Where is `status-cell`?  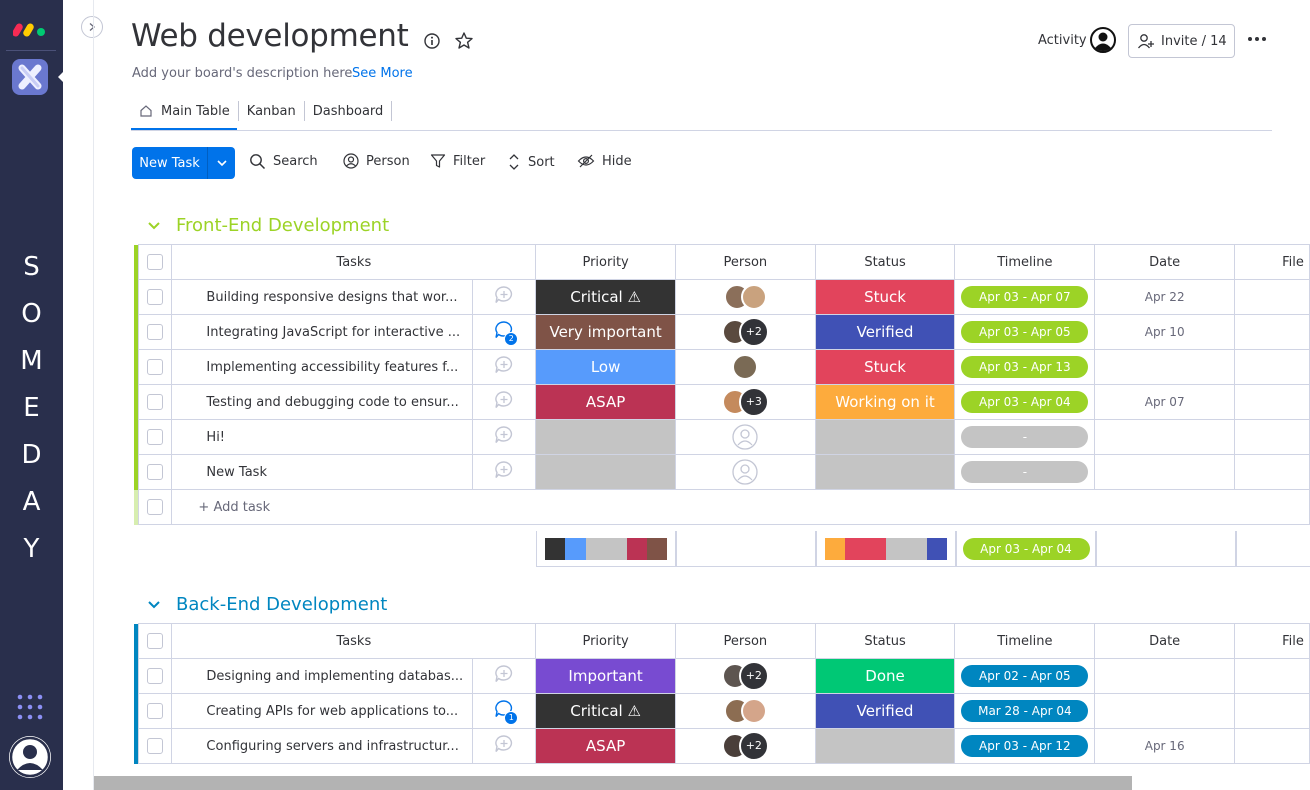 status-cell is located at coordinates (885, 472).